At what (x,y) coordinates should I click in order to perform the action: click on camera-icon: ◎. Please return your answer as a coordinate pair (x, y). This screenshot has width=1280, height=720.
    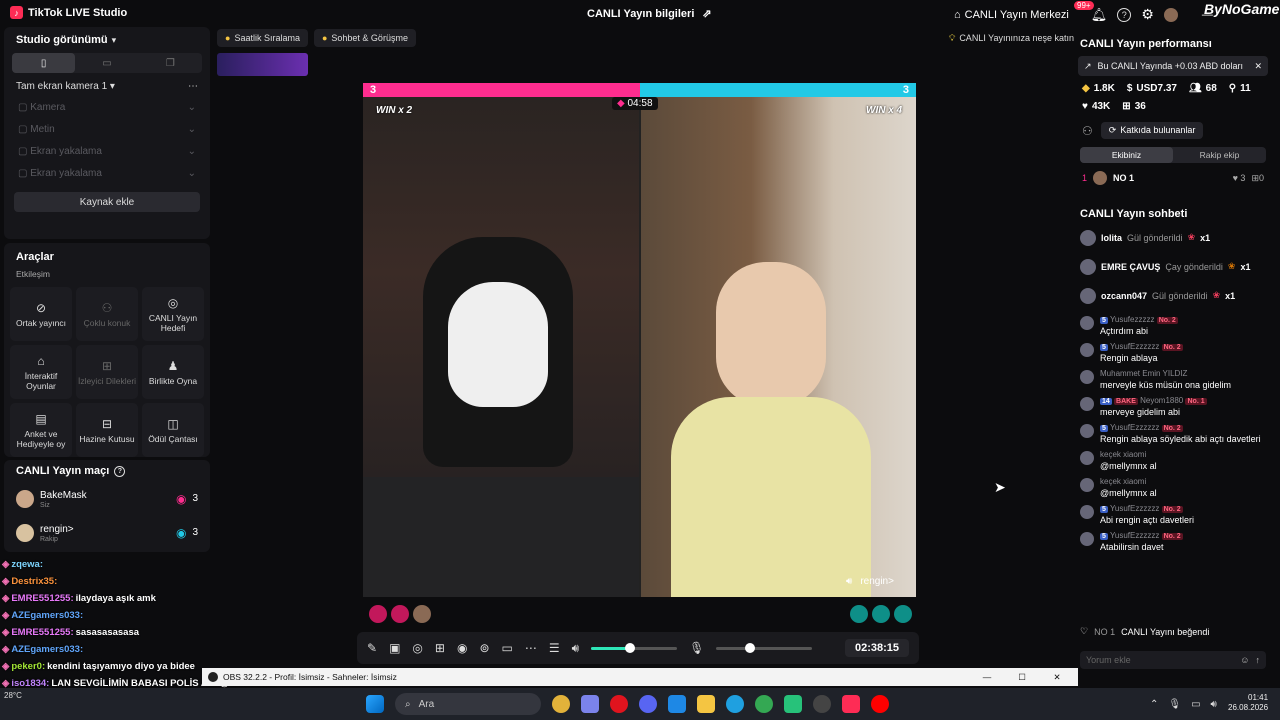
    Looking at the image, I should click on (417, 648).